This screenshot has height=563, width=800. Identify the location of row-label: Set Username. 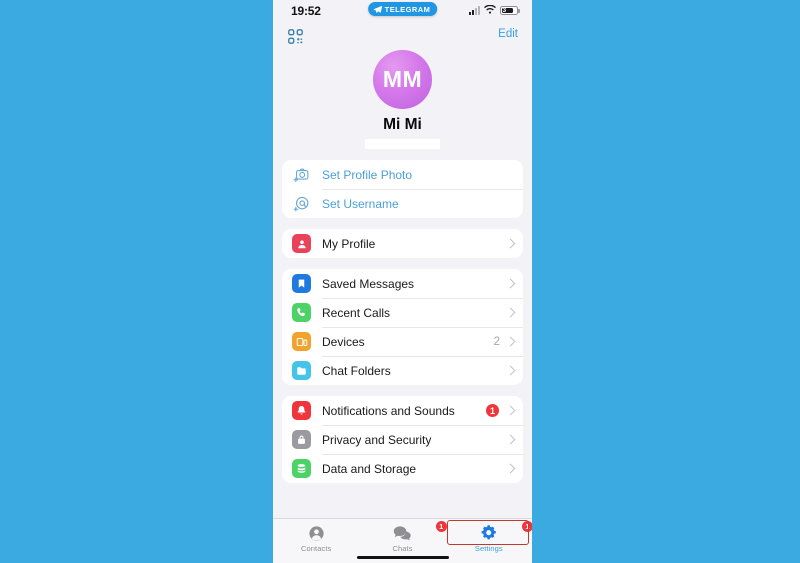
(360, 203).